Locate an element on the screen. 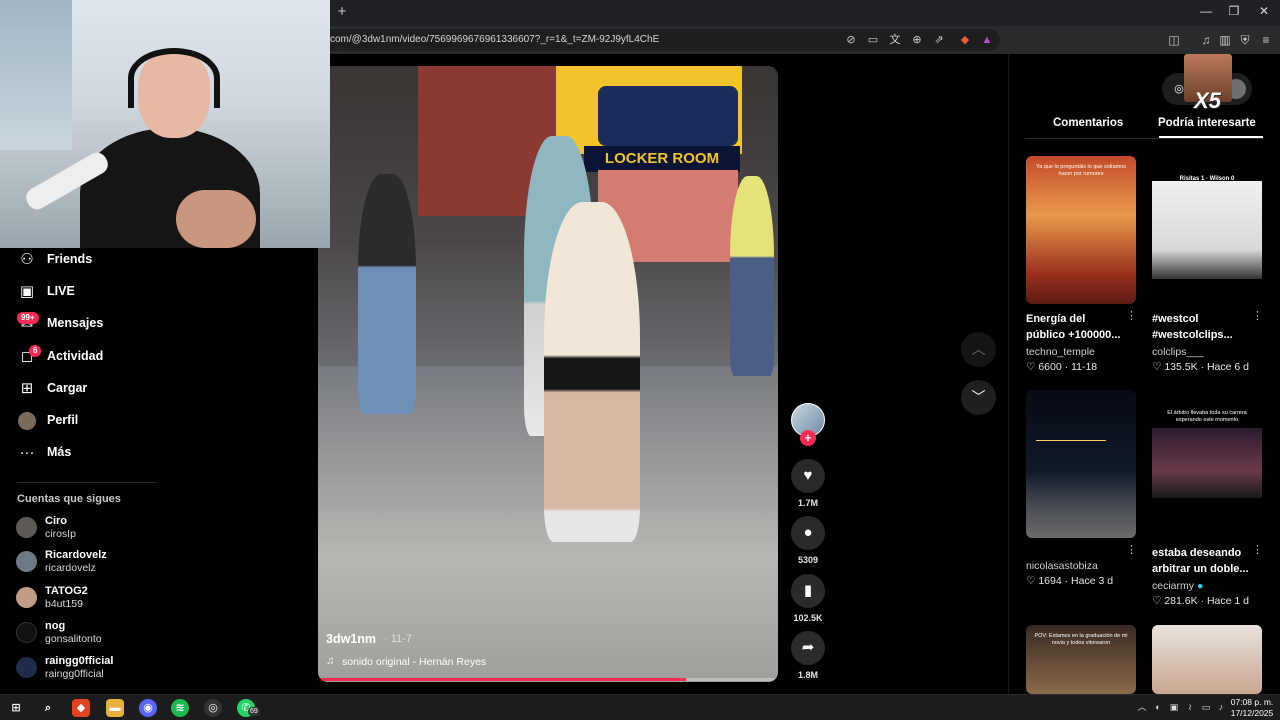 This screenshot has height=720, width=1280. screenshot-icon: ◫ is located at coordinates (1174, 40).